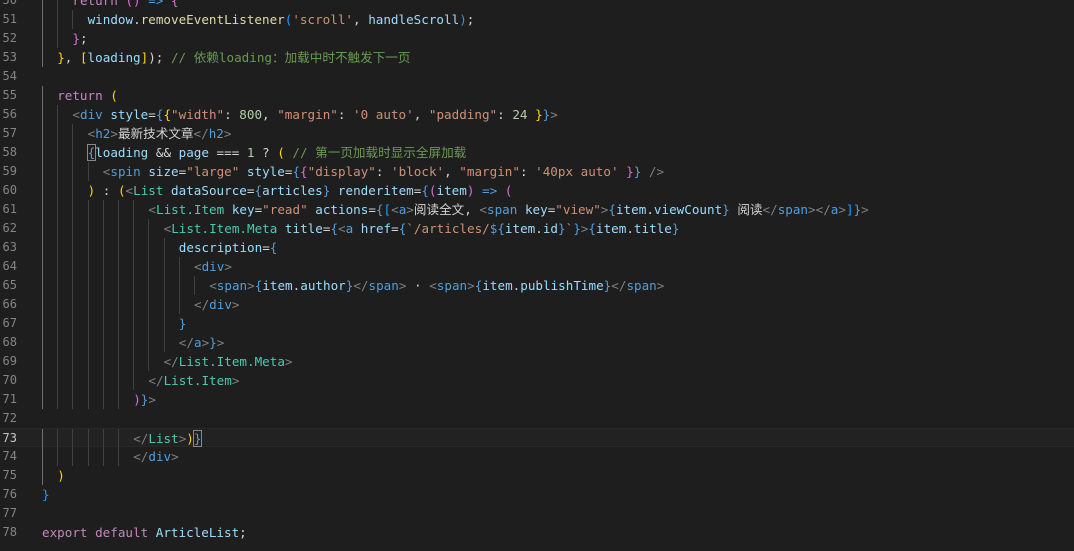 Image resolution: width=1074 pixels, height=551 pixels. Describe the element at coordinates (9, 456) in the screenshot. I see `line-number: 74` at that location.